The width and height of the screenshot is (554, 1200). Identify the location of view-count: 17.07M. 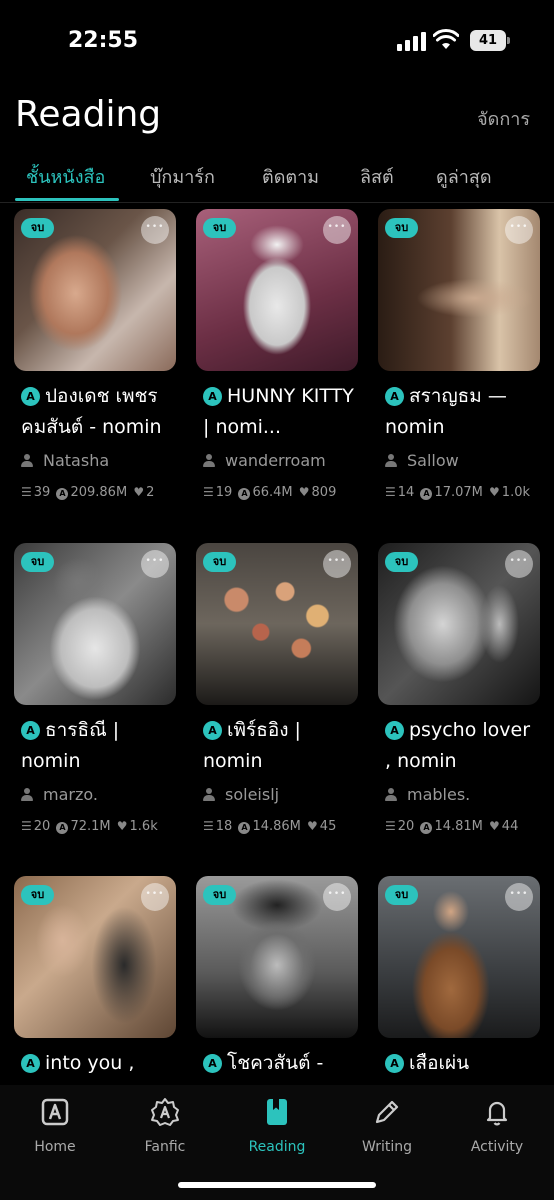
(458, 492).